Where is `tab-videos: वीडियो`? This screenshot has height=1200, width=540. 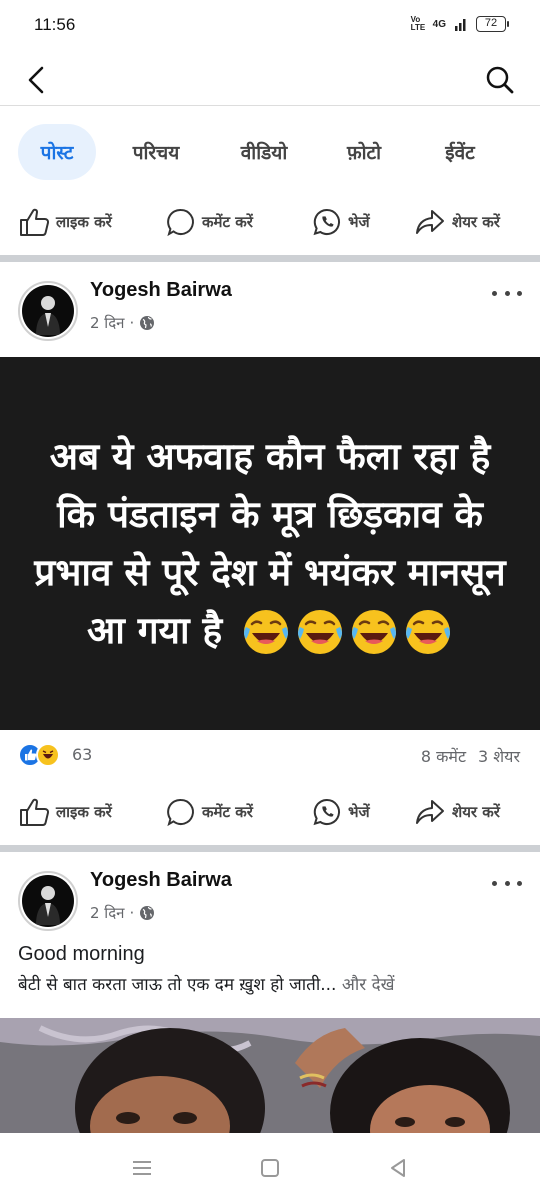 tab-videos: वीडियो is located at coordinates (264, 152).